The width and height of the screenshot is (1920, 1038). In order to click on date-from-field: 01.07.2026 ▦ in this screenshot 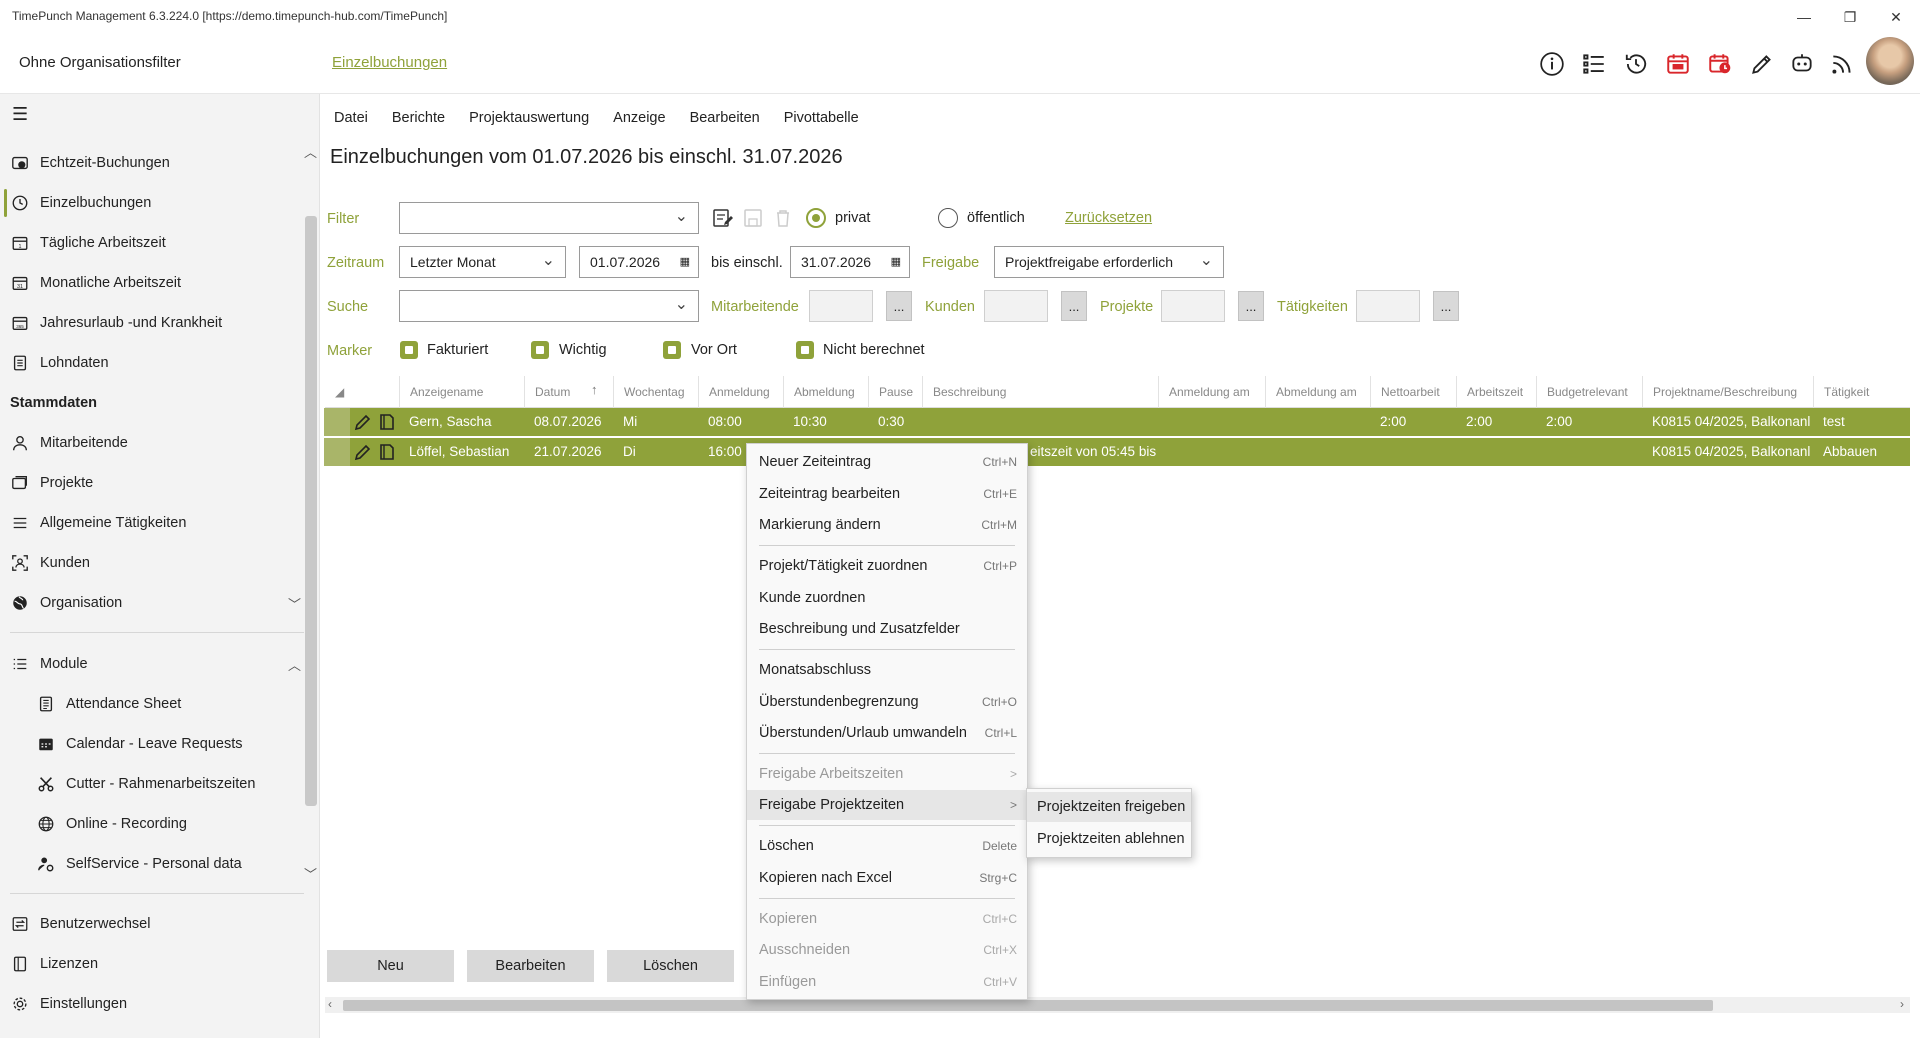, I will do `click(639, 262)`.